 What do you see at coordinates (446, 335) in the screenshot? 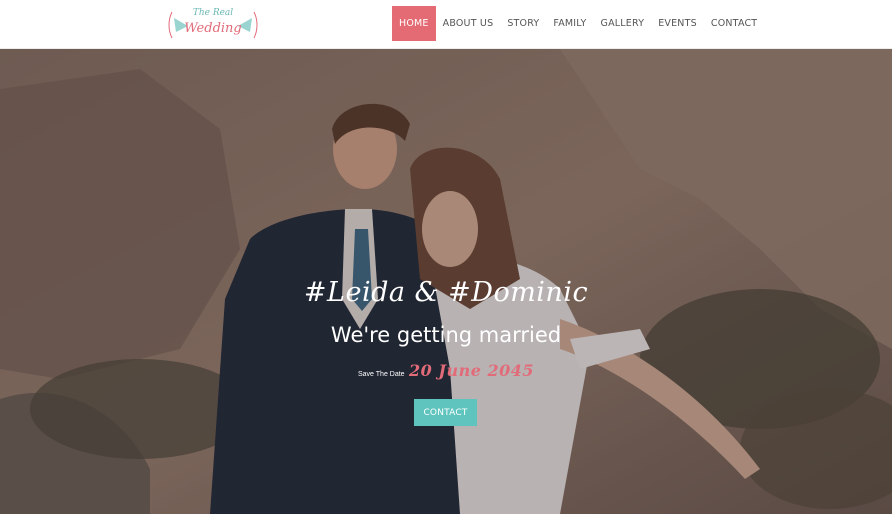
I see `hero-tagline: We're getting married` at bounding box center [446, 335].